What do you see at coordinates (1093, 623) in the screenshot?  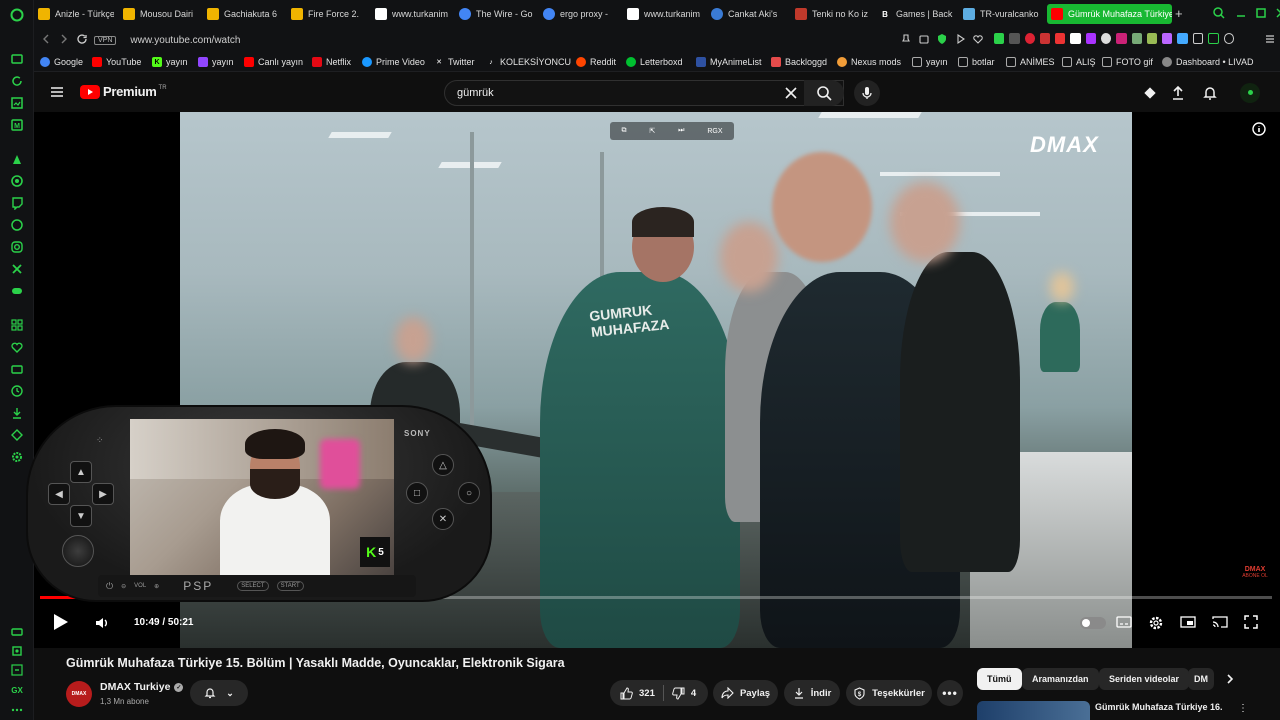 I see `autoplay-toggle` at bounding box center [1093, 623].